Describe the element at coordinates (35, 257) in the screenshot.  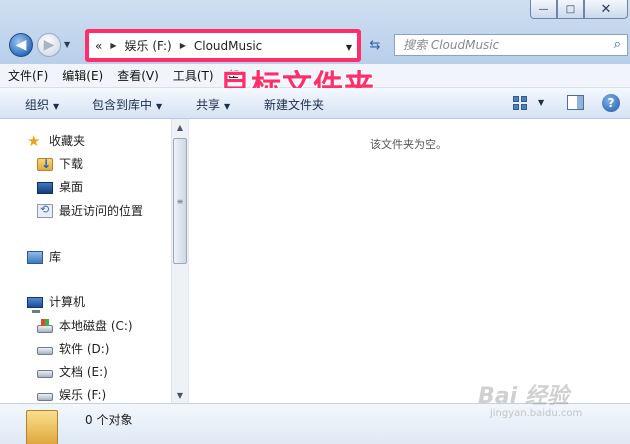
I see `library-icon` at that location.